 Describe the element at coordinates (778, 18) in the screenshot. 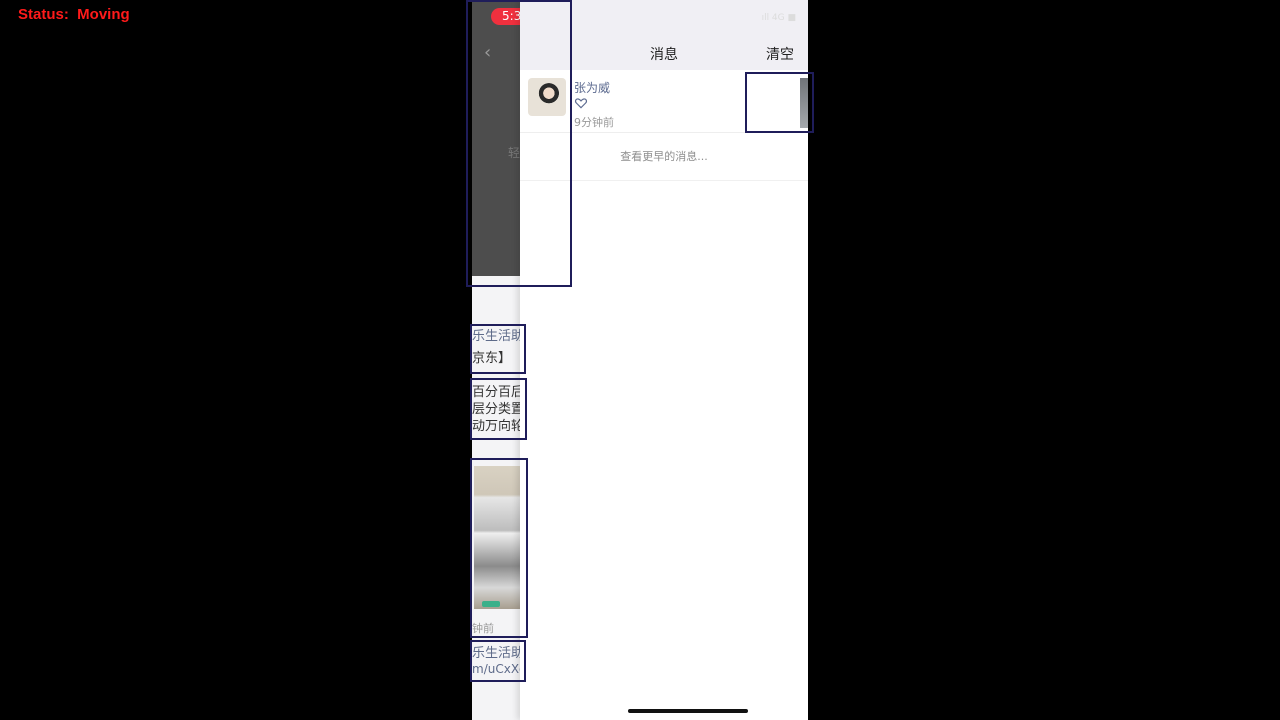

I see `status-icons: ıll 4G ■` at that location.